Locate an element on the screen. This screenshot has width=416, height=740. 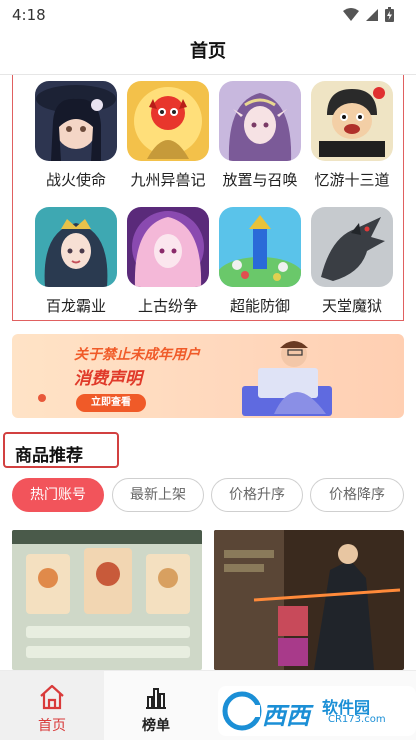
game-item: 百龙霸业 is located at coordinates (76, 261).